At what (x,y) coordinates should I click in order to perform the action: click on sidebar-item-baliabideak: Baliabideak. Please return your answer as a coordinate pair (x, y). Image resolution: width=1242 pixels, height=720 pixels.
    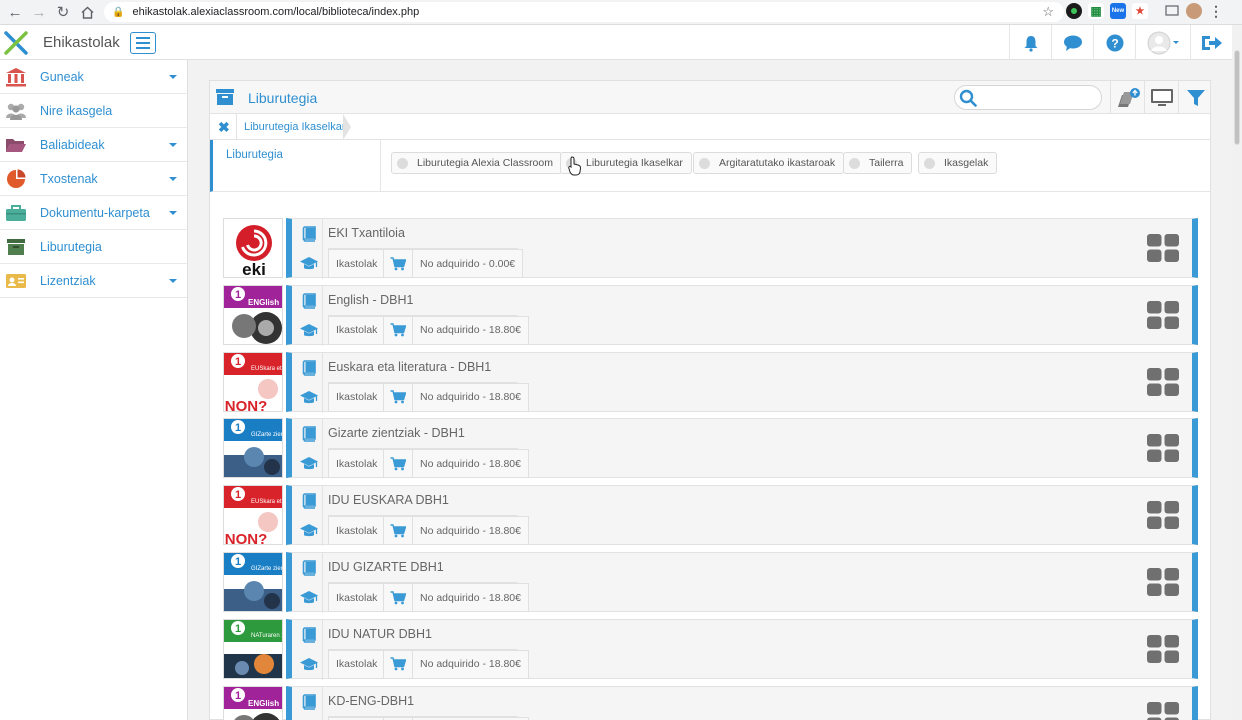
    Looking at the image, I should click on (93, 145).